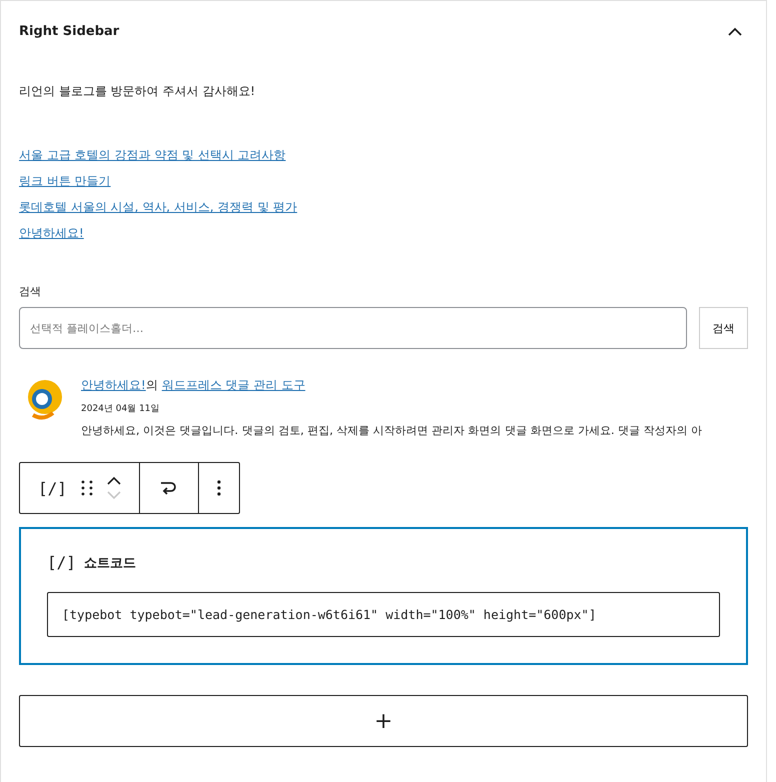  I want to click on post-link: 롯데호텔 서울의 시설, 역사, 서비스, 경쟁력 및 평가, so click(158, 207).